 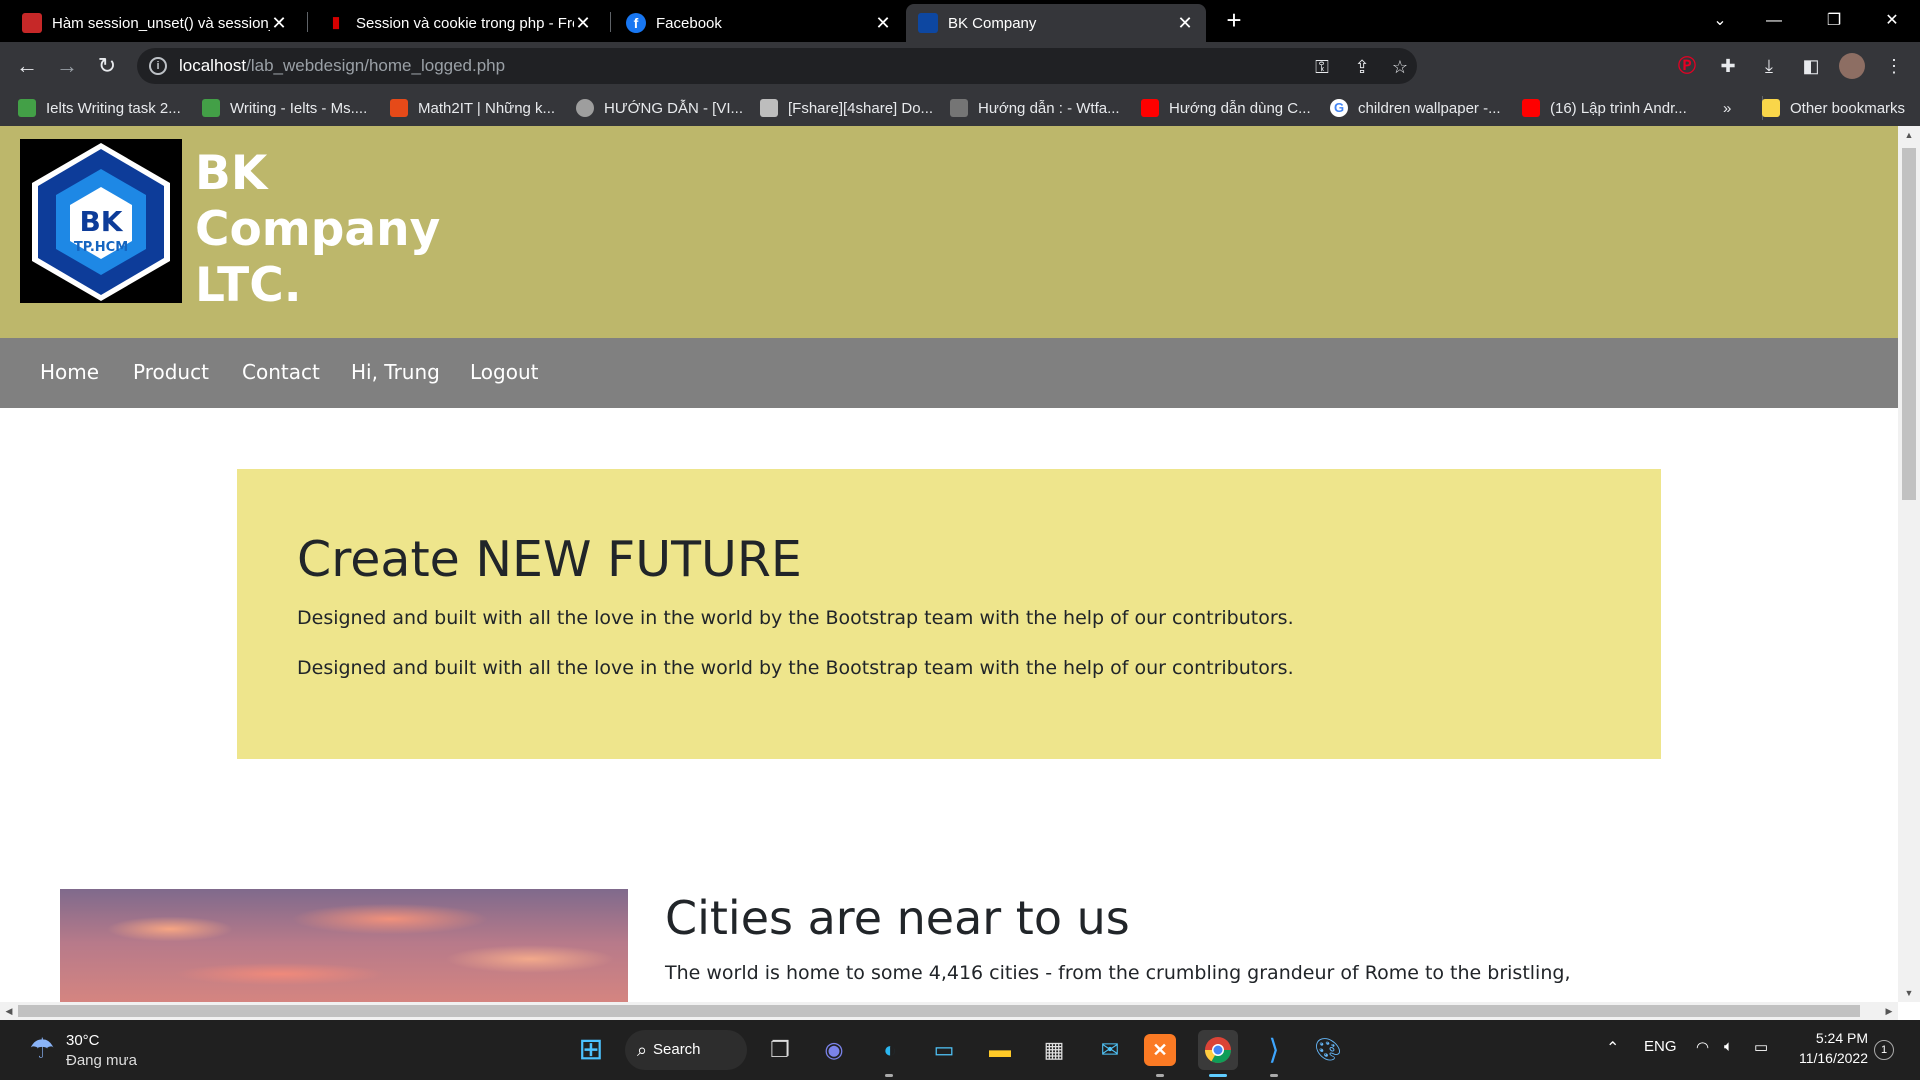 I want to click on city-sunset-image, so click(x=344, y=945).